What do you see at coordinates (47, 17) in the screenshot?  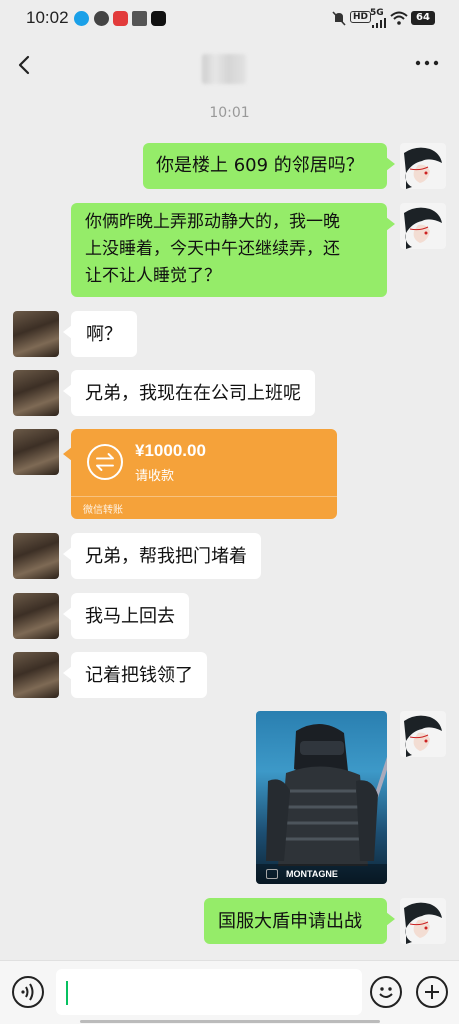 I see `status-time: 10:02` at bounding box center [47, 17].